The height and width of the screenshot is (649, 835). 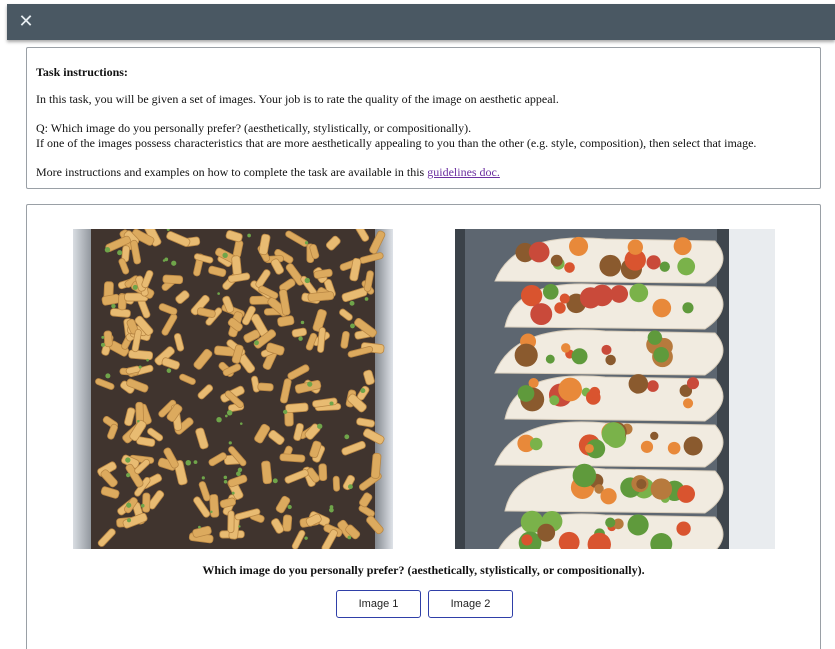 I want to click on image-2-button: Image 2, so click(x=470, y=604).